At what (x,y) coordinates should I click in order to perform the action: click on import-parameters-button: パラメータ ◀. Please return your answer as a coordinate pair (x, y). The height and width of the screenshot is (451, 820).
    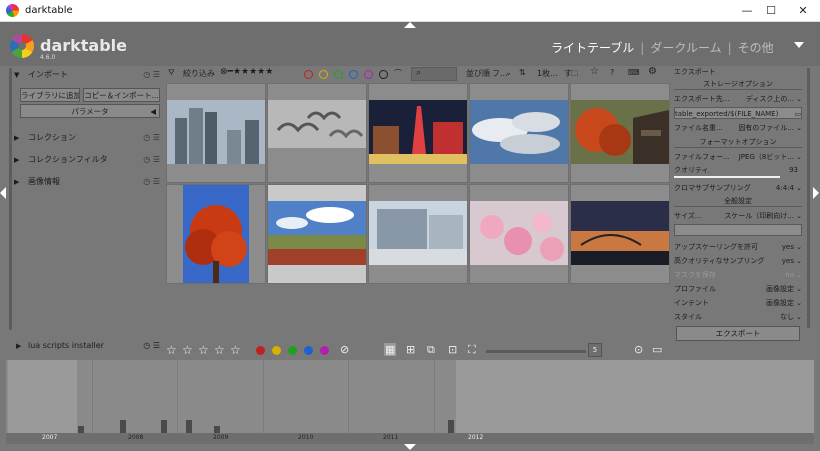
    Looking at the image, I should click on (90, 111).